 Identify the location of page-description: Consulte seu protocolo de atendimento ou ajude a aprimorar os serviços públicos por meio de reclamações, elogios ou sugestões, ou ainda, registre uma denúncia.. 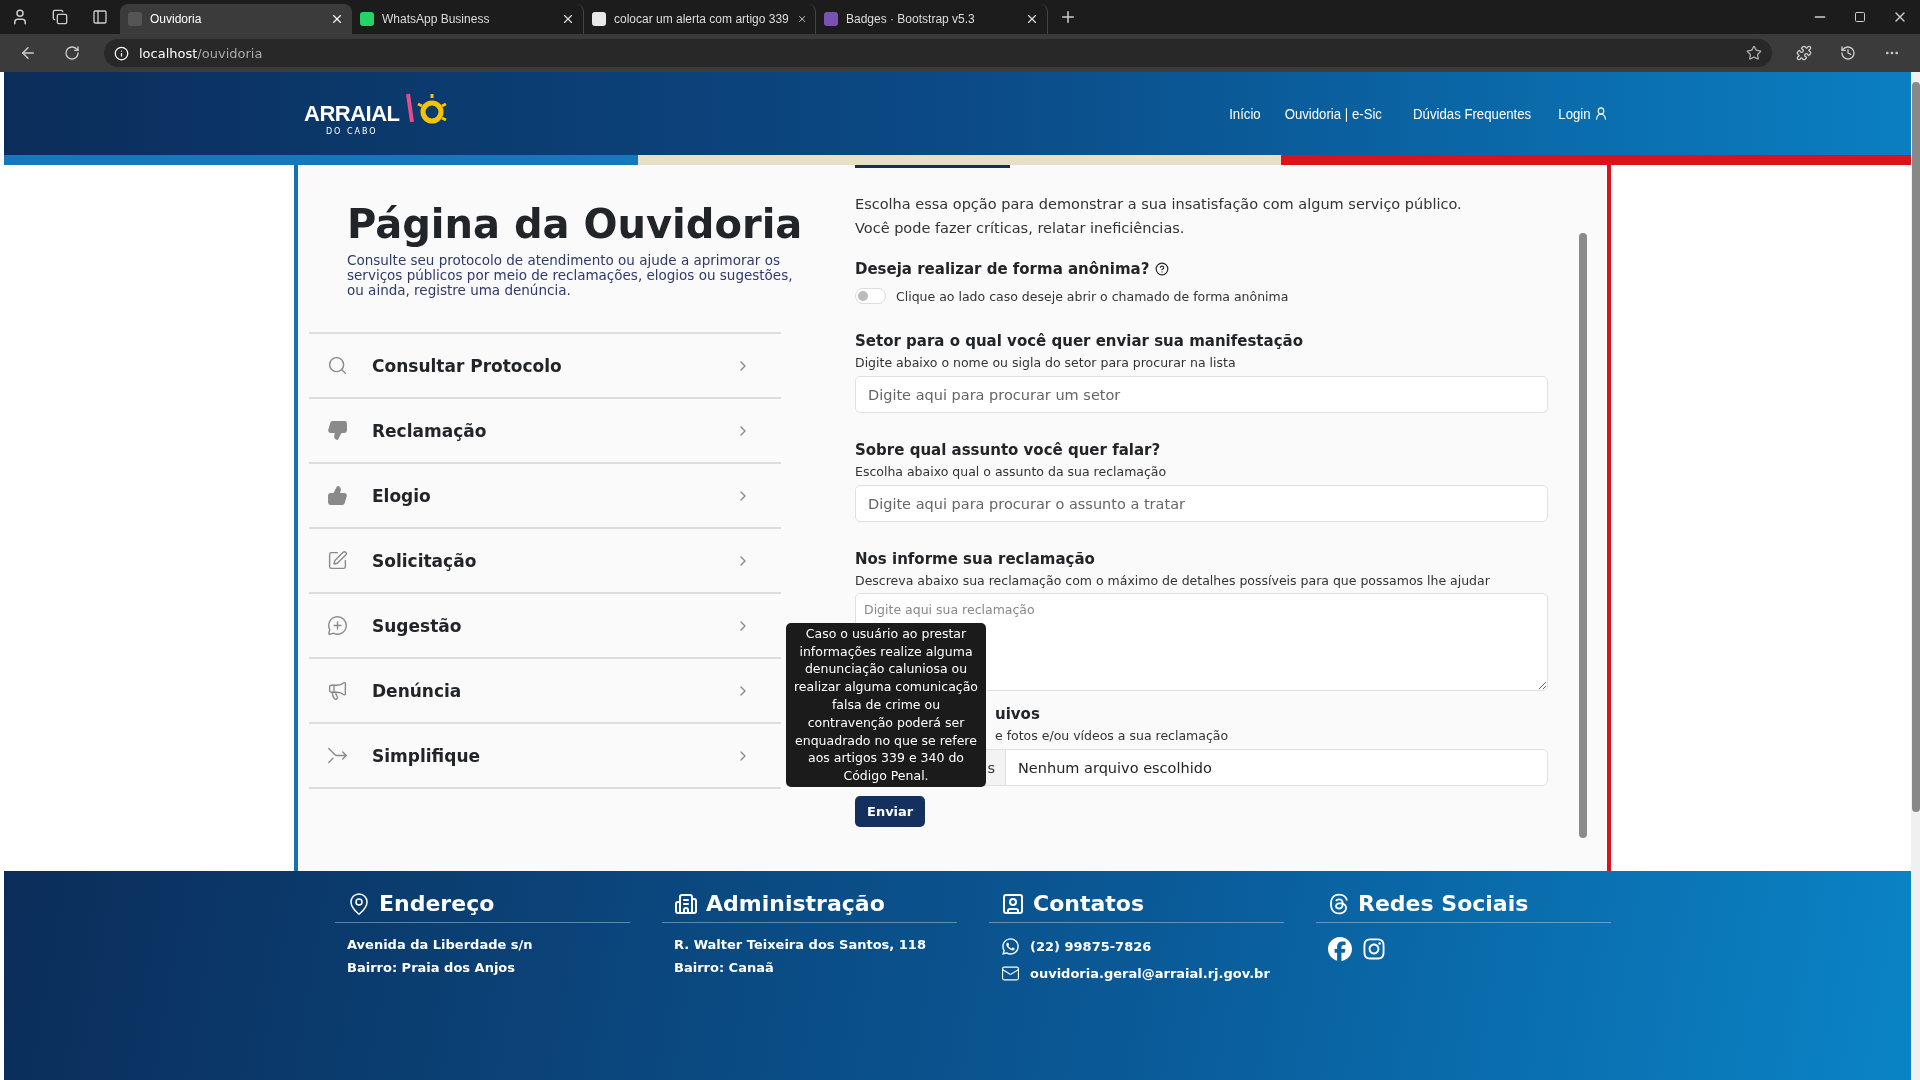
(570, 275).